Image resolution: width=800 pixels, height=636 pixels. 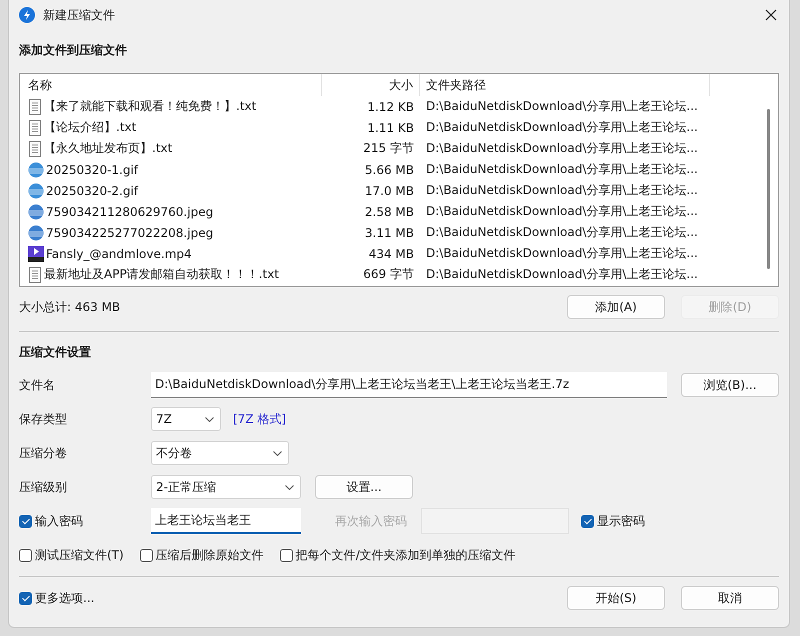 What do you see at coordinates (389, 211) in the screenshot?
I see `file-size: 2.58 MB` at bounding box center [389, 211].